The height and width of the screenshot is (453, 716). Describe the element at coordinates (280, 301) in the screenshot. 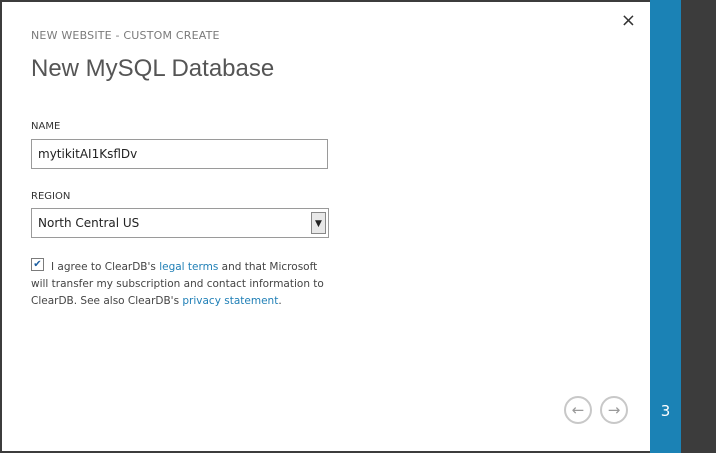

I see `agreement-text-part-3: .` at that location.